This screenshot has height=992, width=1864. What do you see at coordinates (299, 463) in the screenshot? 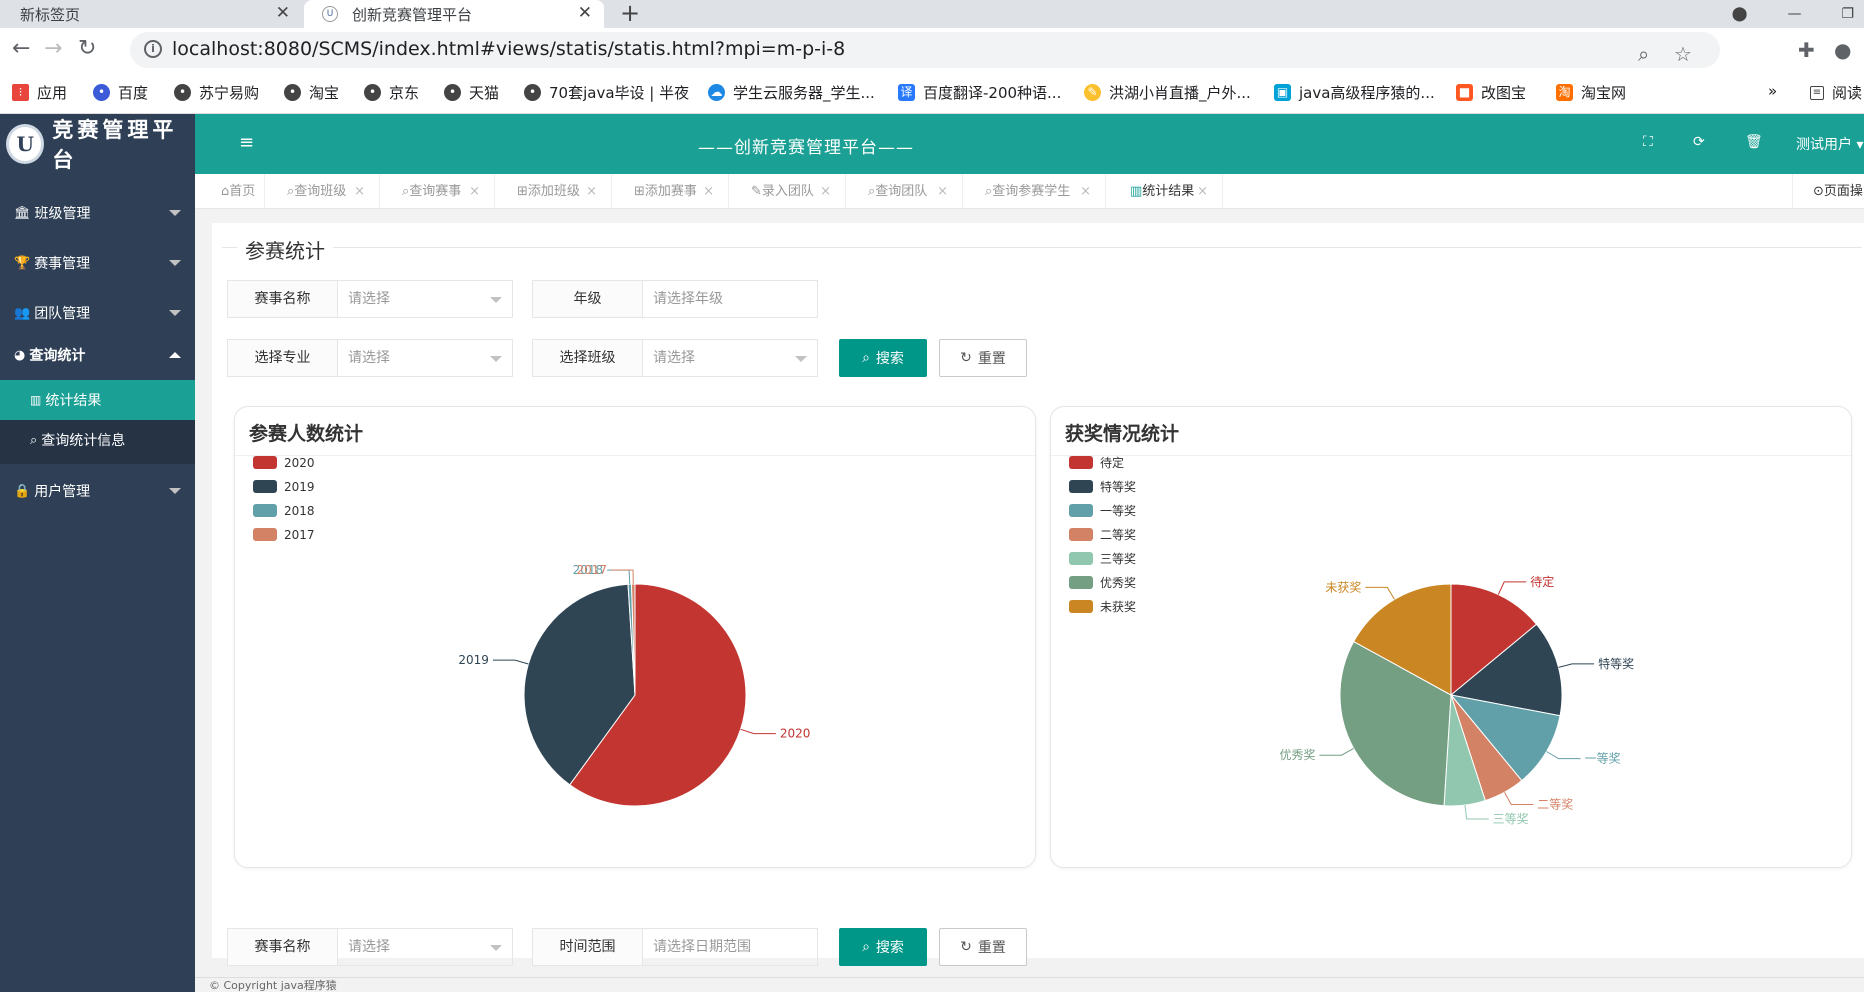
I see `legend-label: 2020` at bounding box center [299, 463].